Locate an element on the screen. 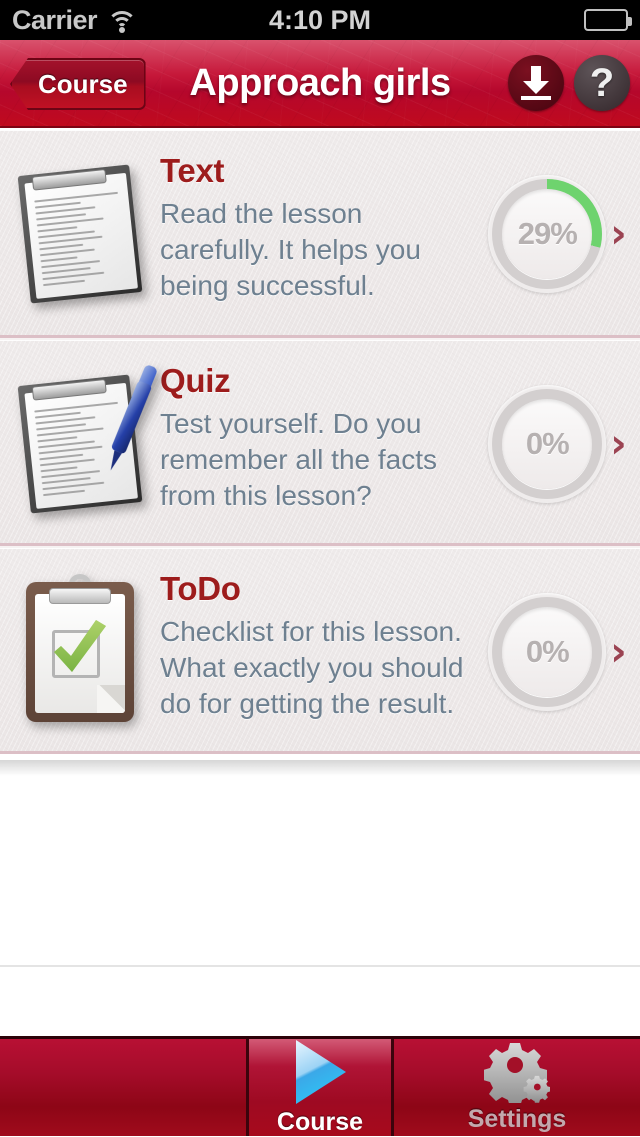 The width and height of the screenshot is (640, 1137). battery-icon is located at coordinates (608, 20).